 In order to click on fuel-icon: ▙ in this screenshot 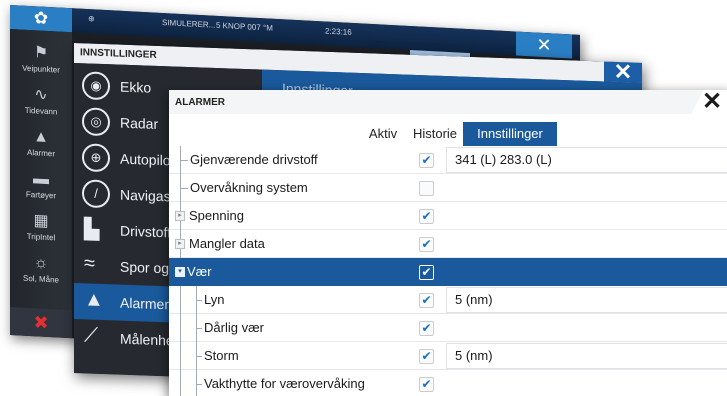, I will do `click(92, 229)`.